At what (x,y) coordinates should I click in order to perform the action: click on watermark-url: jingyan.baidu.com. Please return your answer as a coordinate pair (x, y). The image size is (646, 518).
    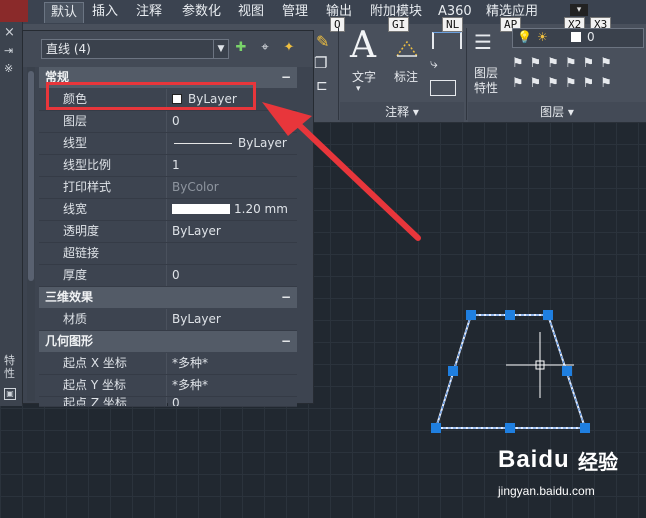
    Looking at the image, I should click on (546, 491).